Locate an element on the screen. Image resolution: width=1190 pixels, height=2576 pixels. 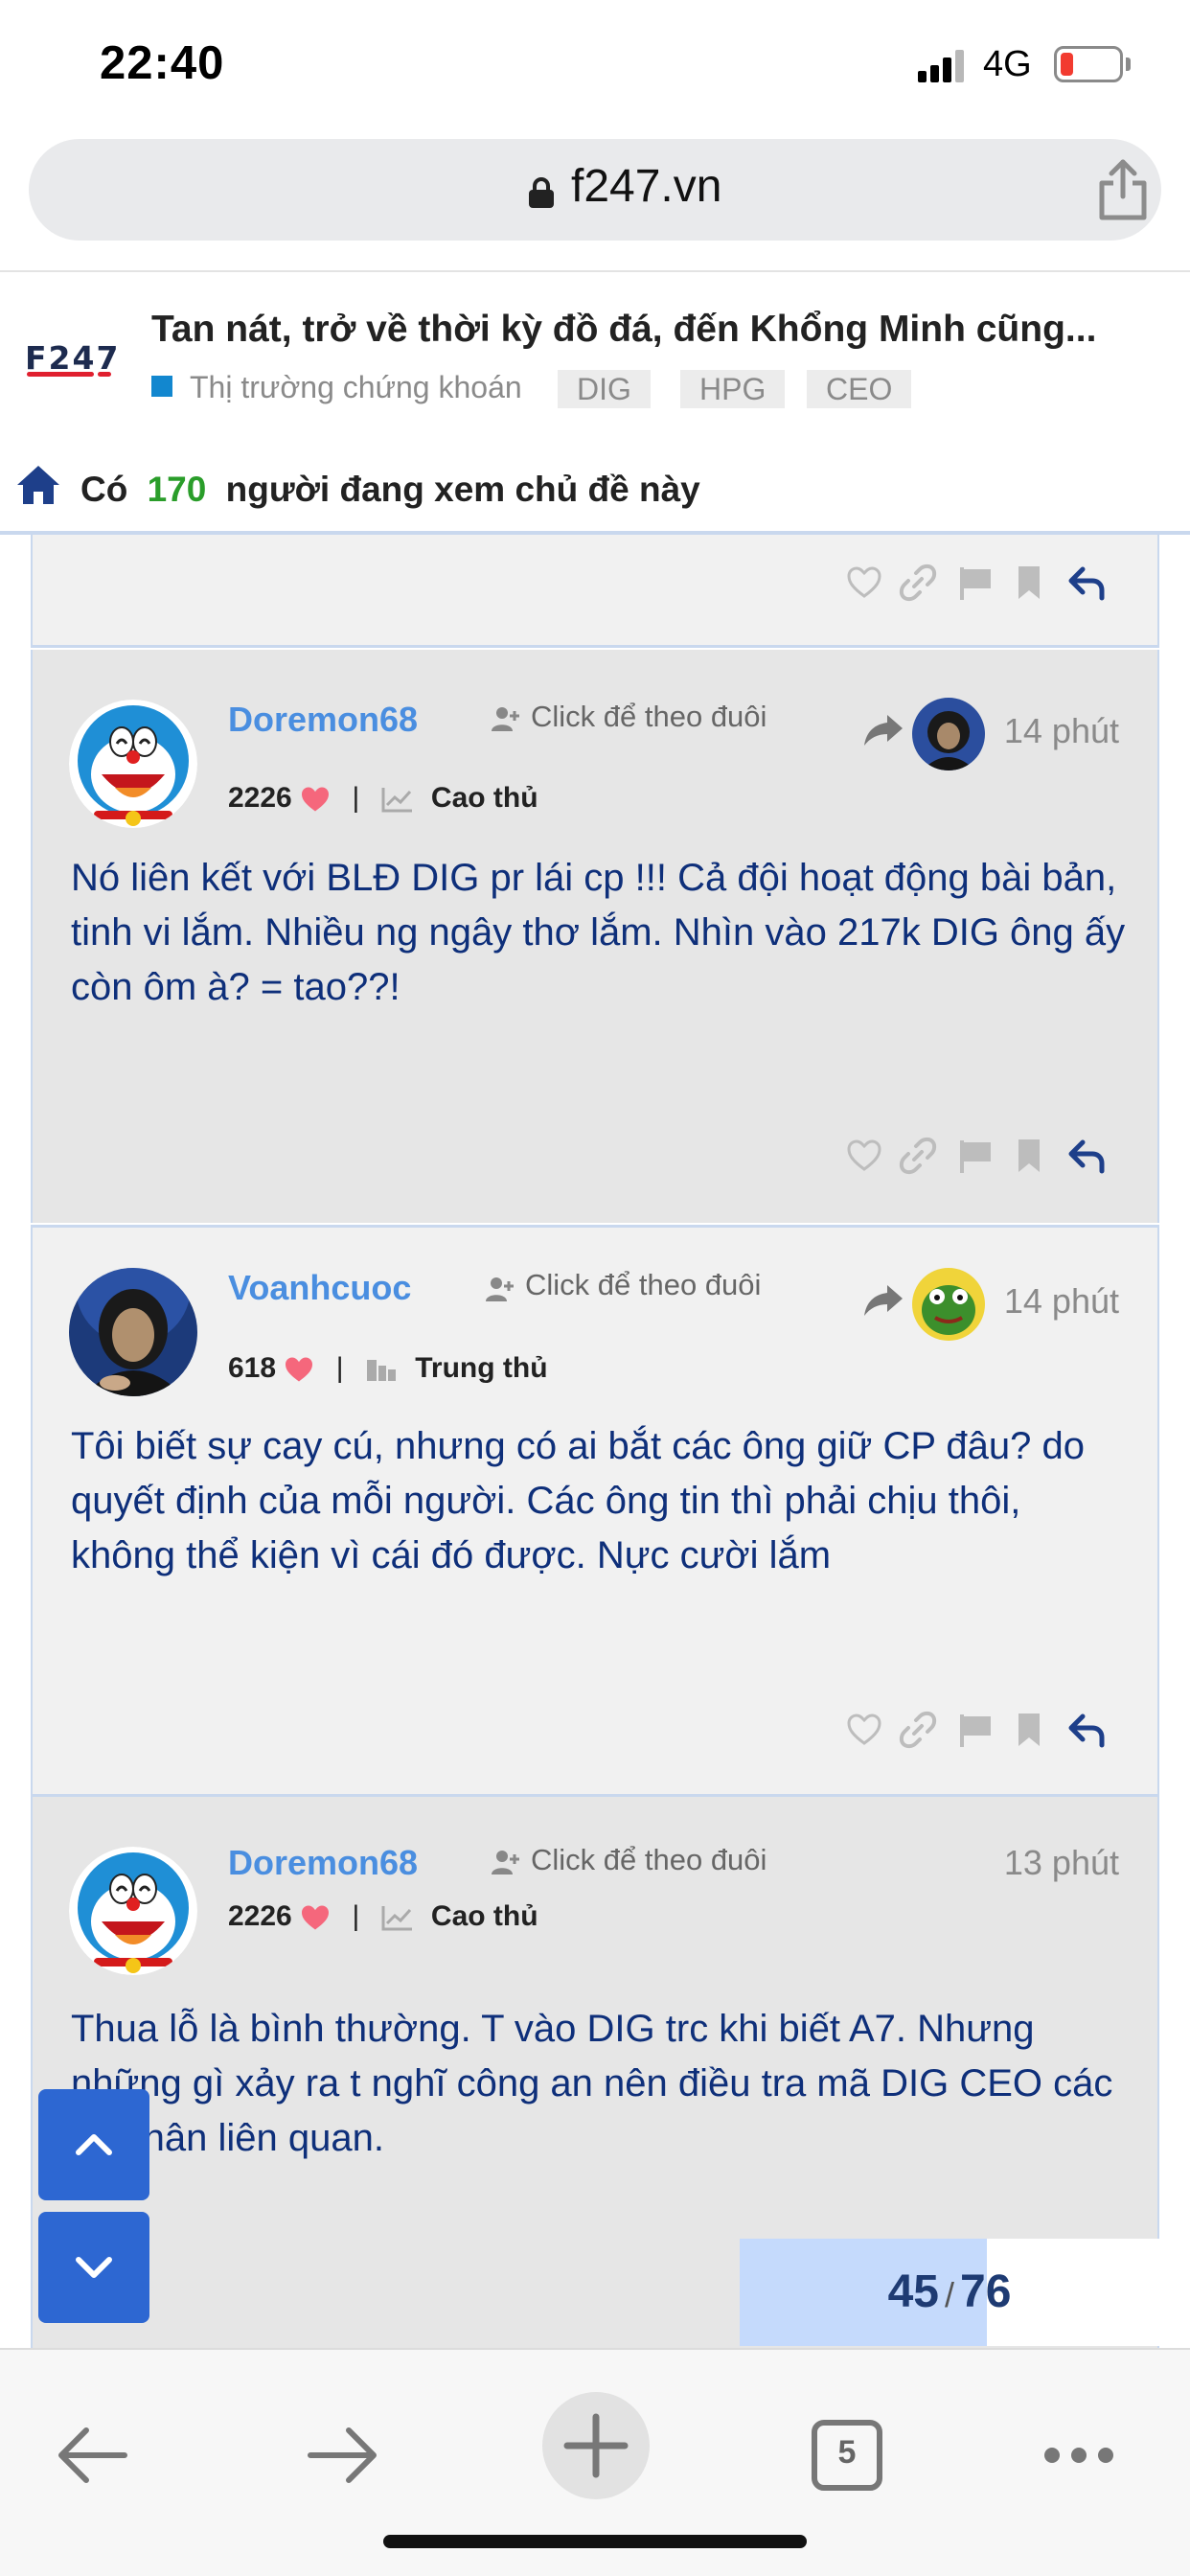
post-progress-indicator: 45/76 is located at coordinates (950, 2292).